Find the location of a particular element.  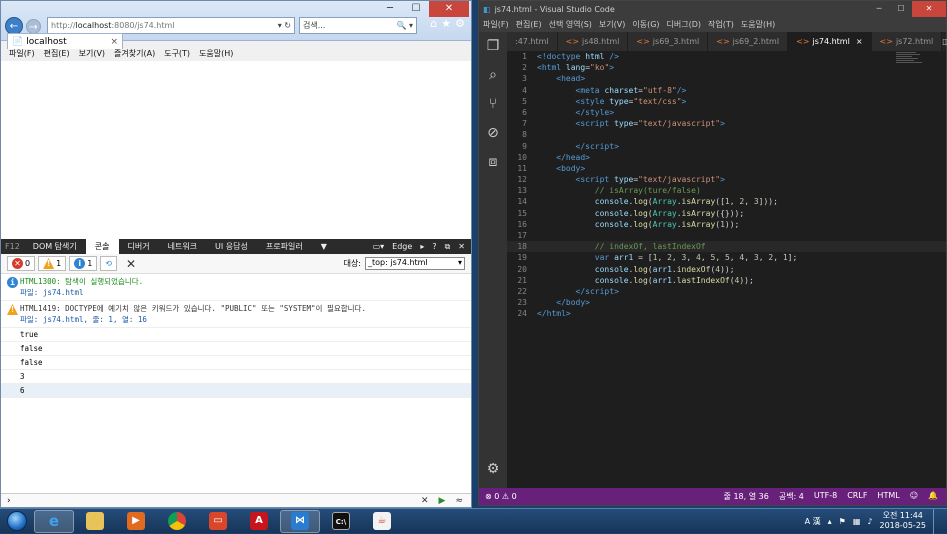

taskbar-terminal: C:\ is located at coordinates (341, 521).